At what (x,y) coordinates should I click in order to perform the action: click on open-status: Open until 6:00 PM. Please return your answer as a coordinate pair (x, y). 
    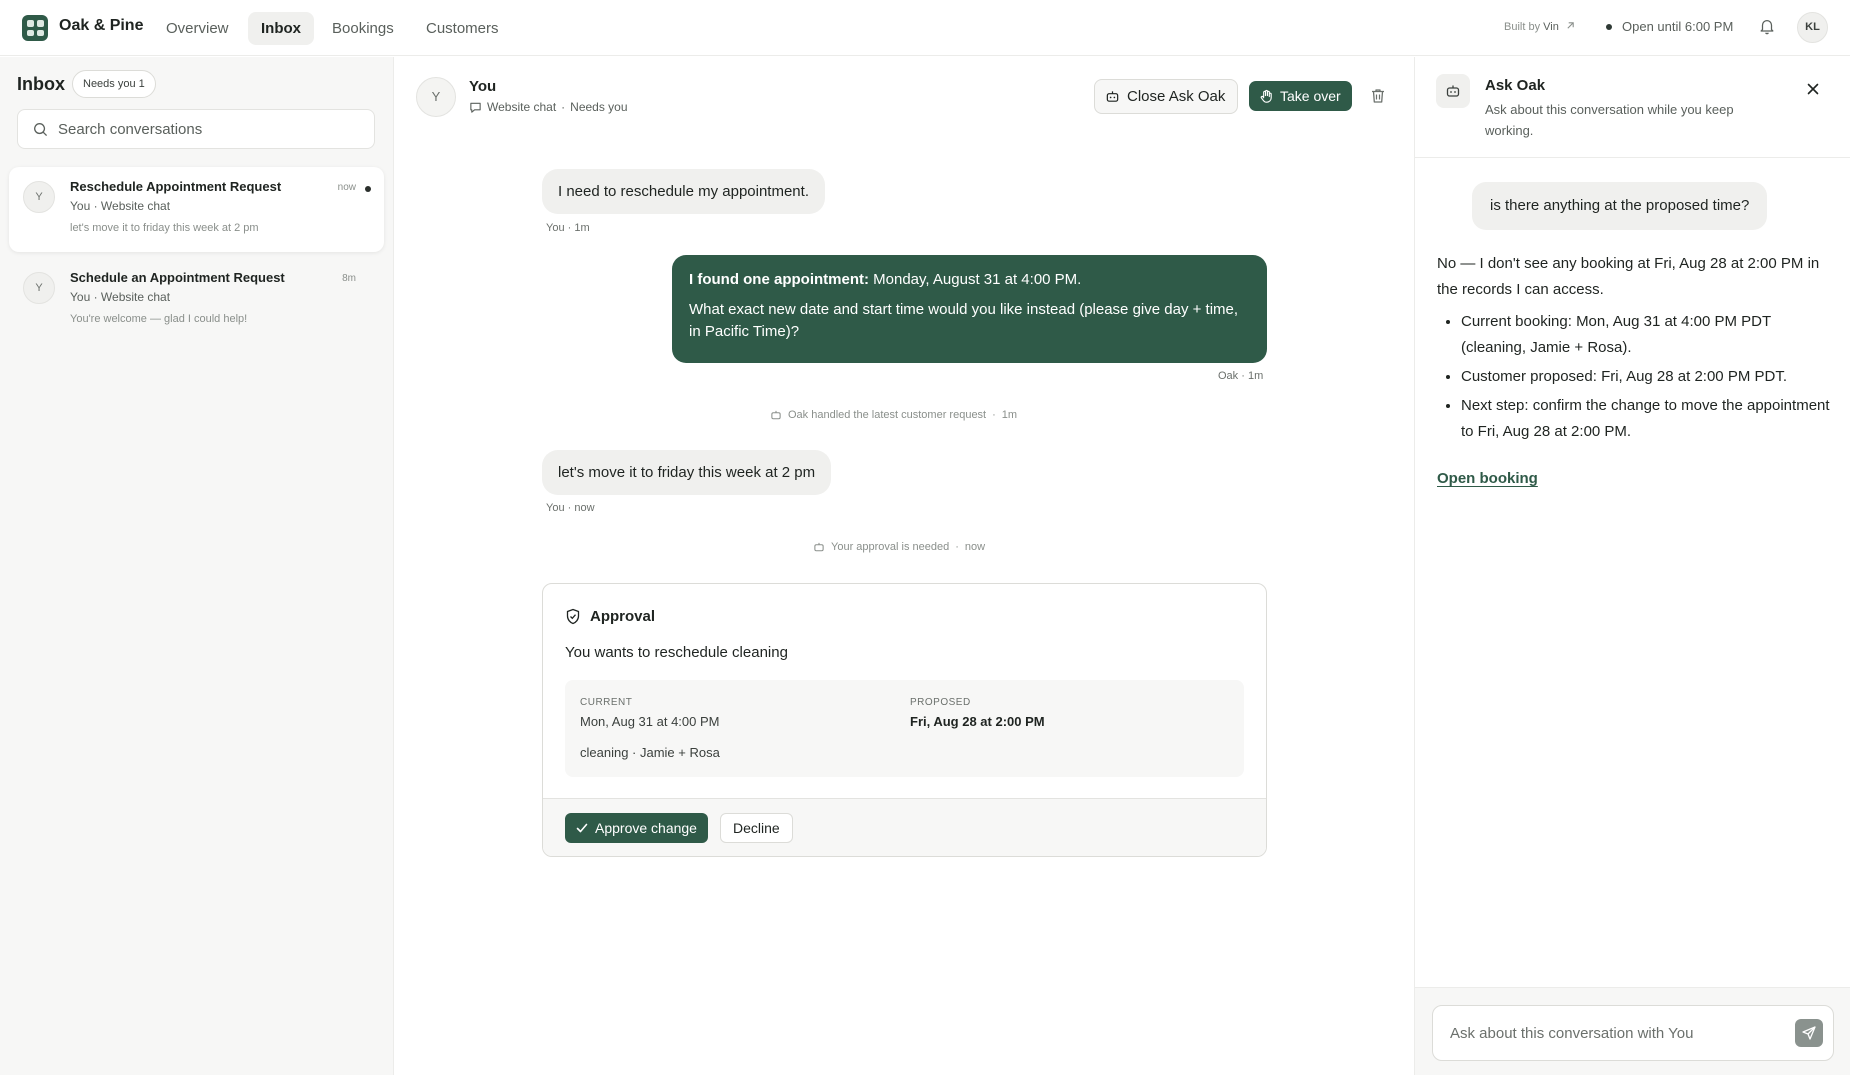
    Looking at the image, I should click on (1678, 26).